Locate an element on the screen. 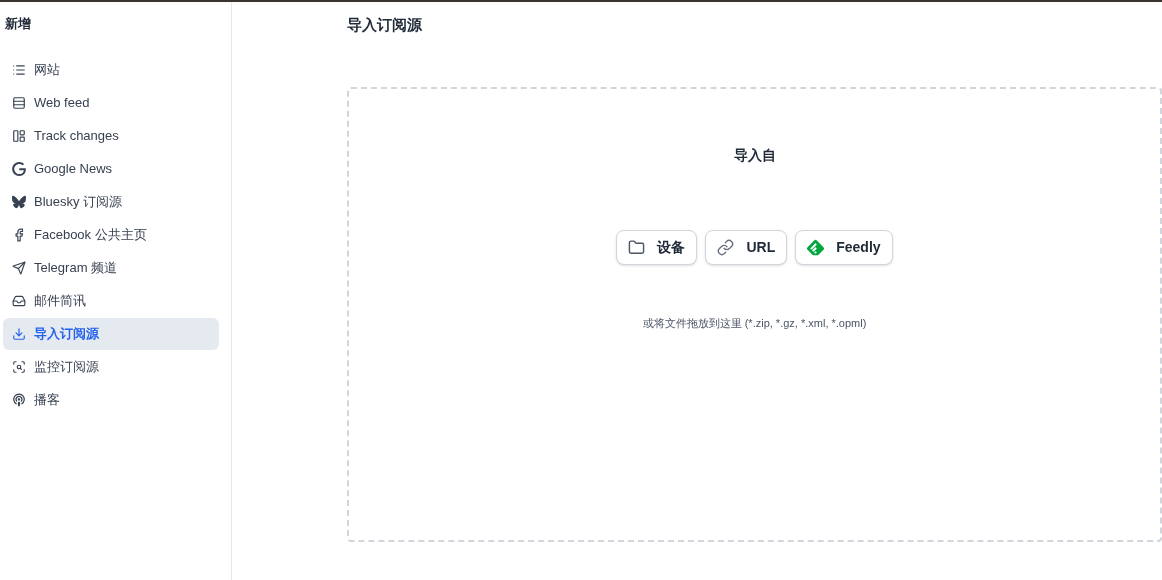 This screenshot has width=1162, height=580. sidebar-item: Facebook 公共主页 is located at coordinates (111, 234).